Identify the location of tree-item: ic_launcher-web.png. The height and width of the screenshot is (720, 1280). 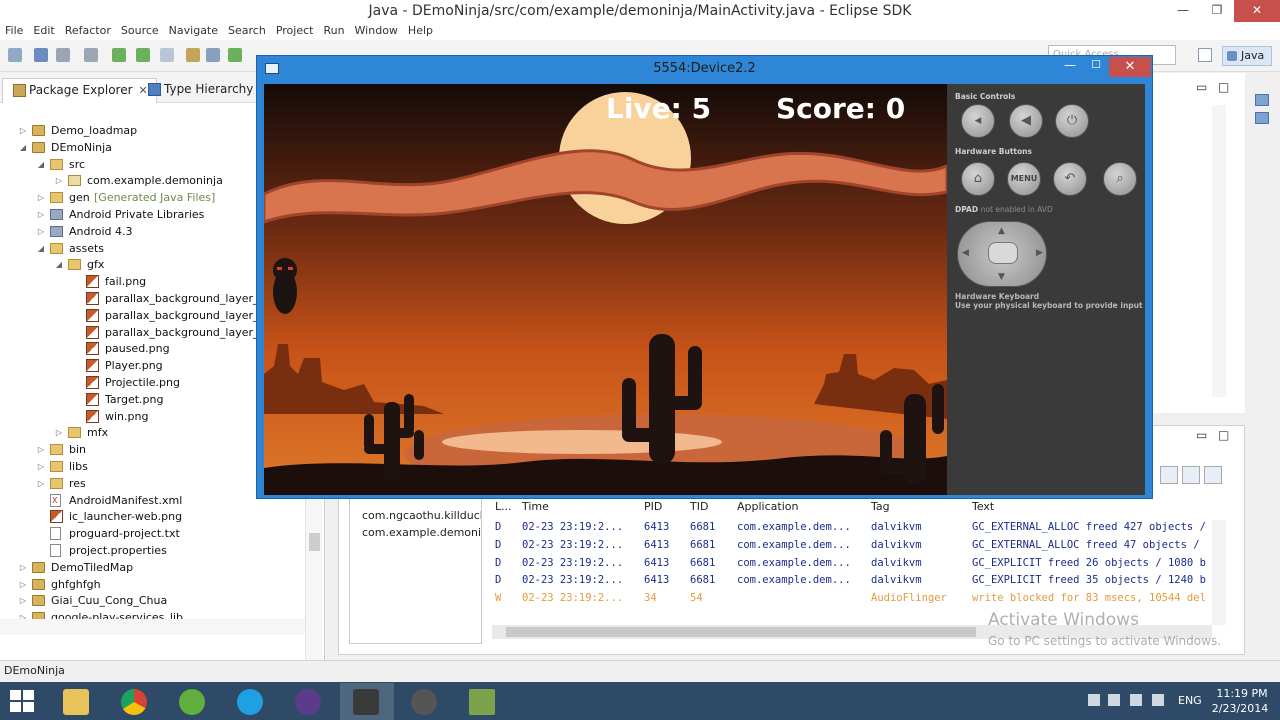
(152, 516).